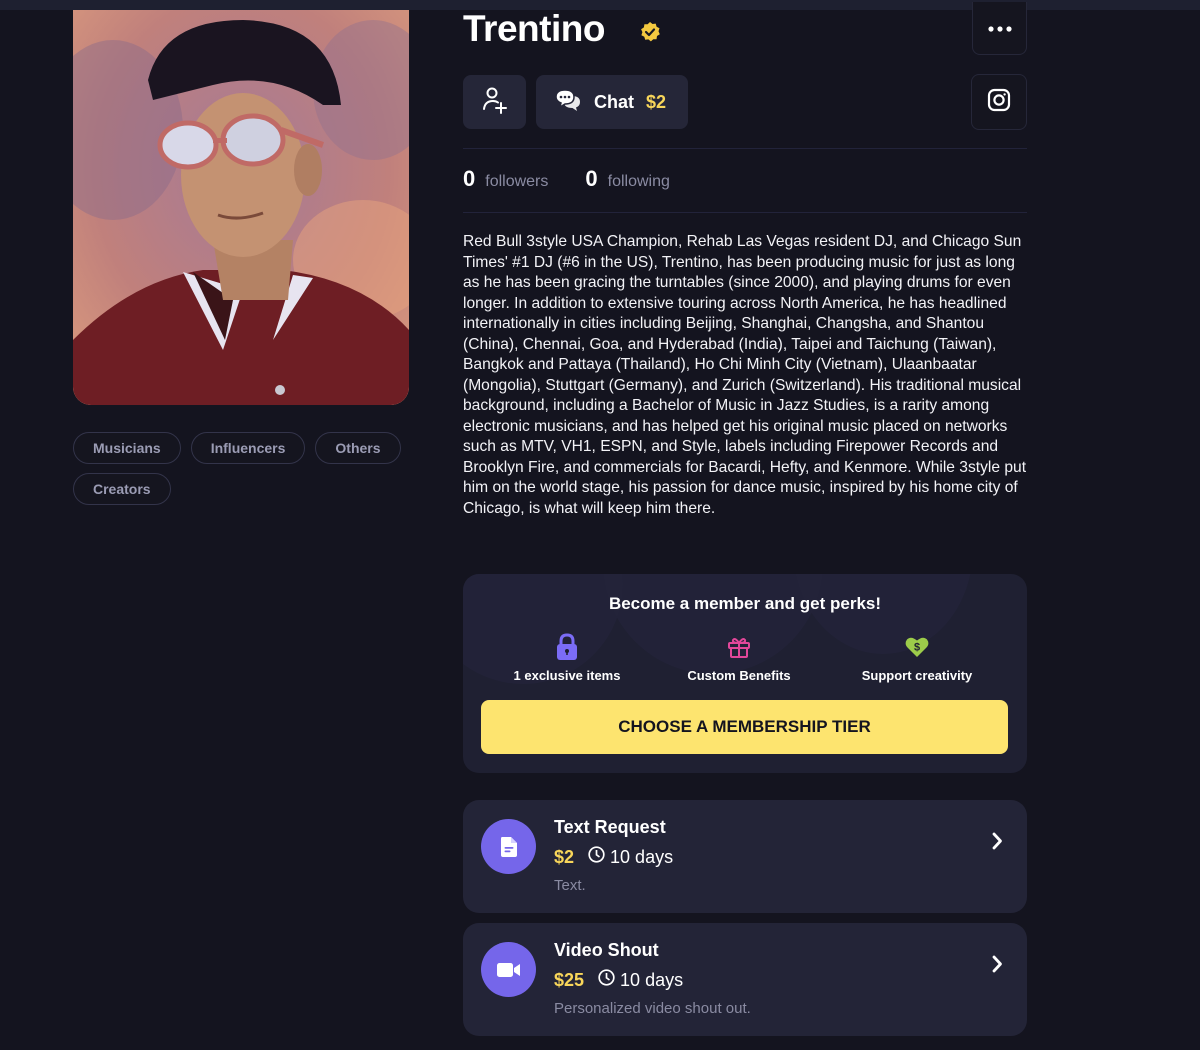 The image size is (1200, 1050). I want to click on perk-label: Custom Benefits, so click(739, 675).